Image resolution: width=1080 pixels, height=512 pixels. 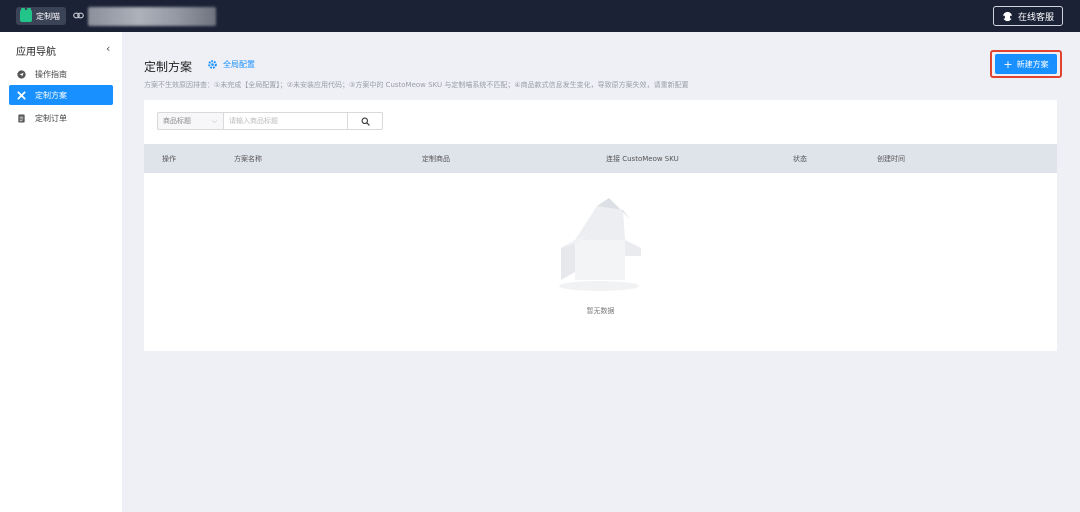 I want to click on paper-plane-icon, so click(x=21, y=74).